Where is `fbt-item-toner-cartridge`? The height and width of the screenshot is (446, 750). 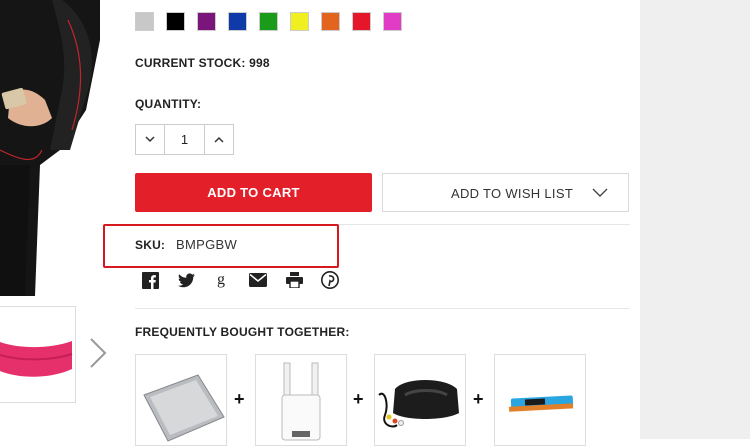 fbt-item-toner-cartridge is located at coordinates (540, 400).